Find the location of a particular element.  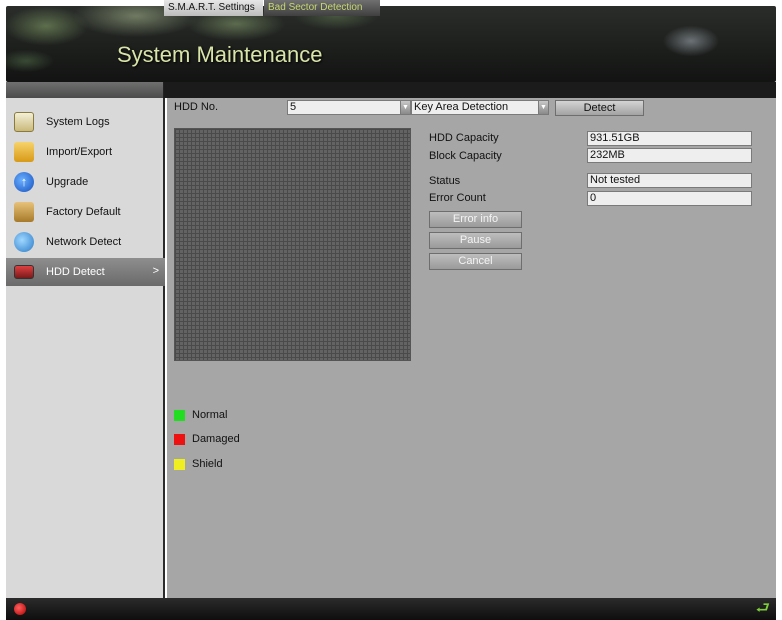

legend-normal: Normal is located at coordinates (200, 415).